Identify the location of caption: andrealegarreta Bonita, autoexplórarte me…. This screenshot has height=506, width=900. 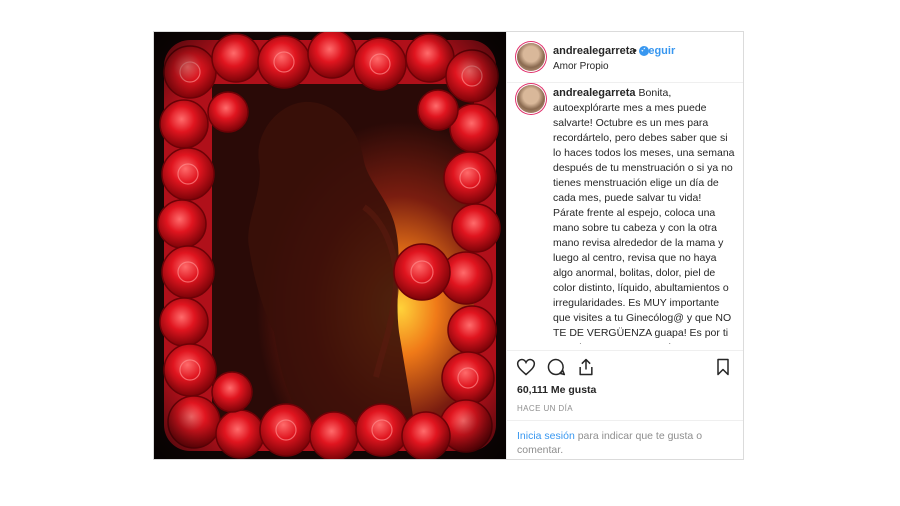
(644, 215).